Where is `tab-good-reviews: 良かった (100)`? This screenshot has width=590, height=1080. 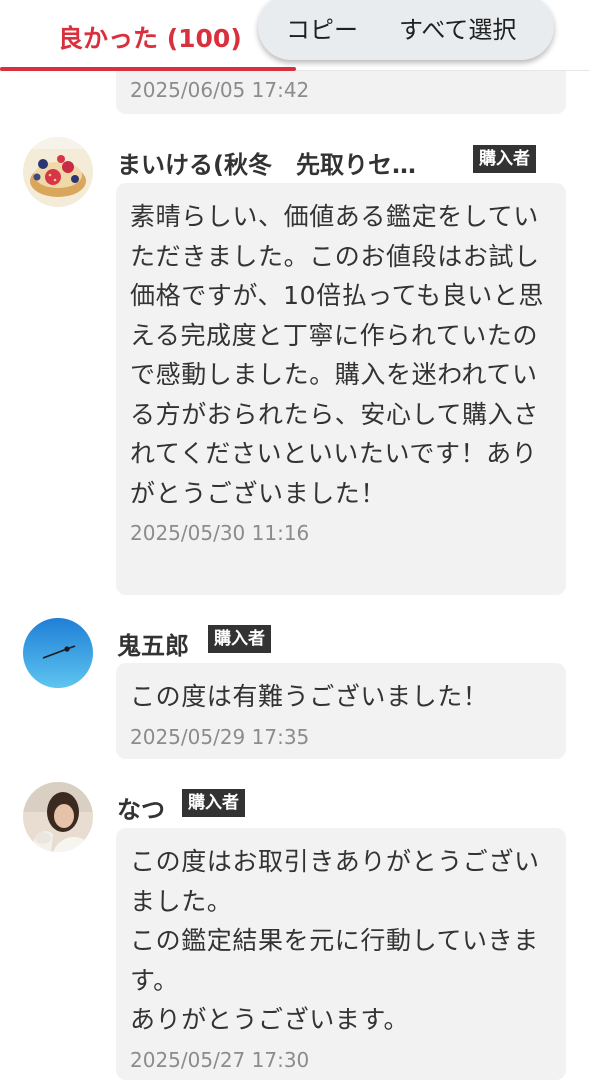
tab-good-reviews: 良かった (100) is located at coordinates (148, 35).